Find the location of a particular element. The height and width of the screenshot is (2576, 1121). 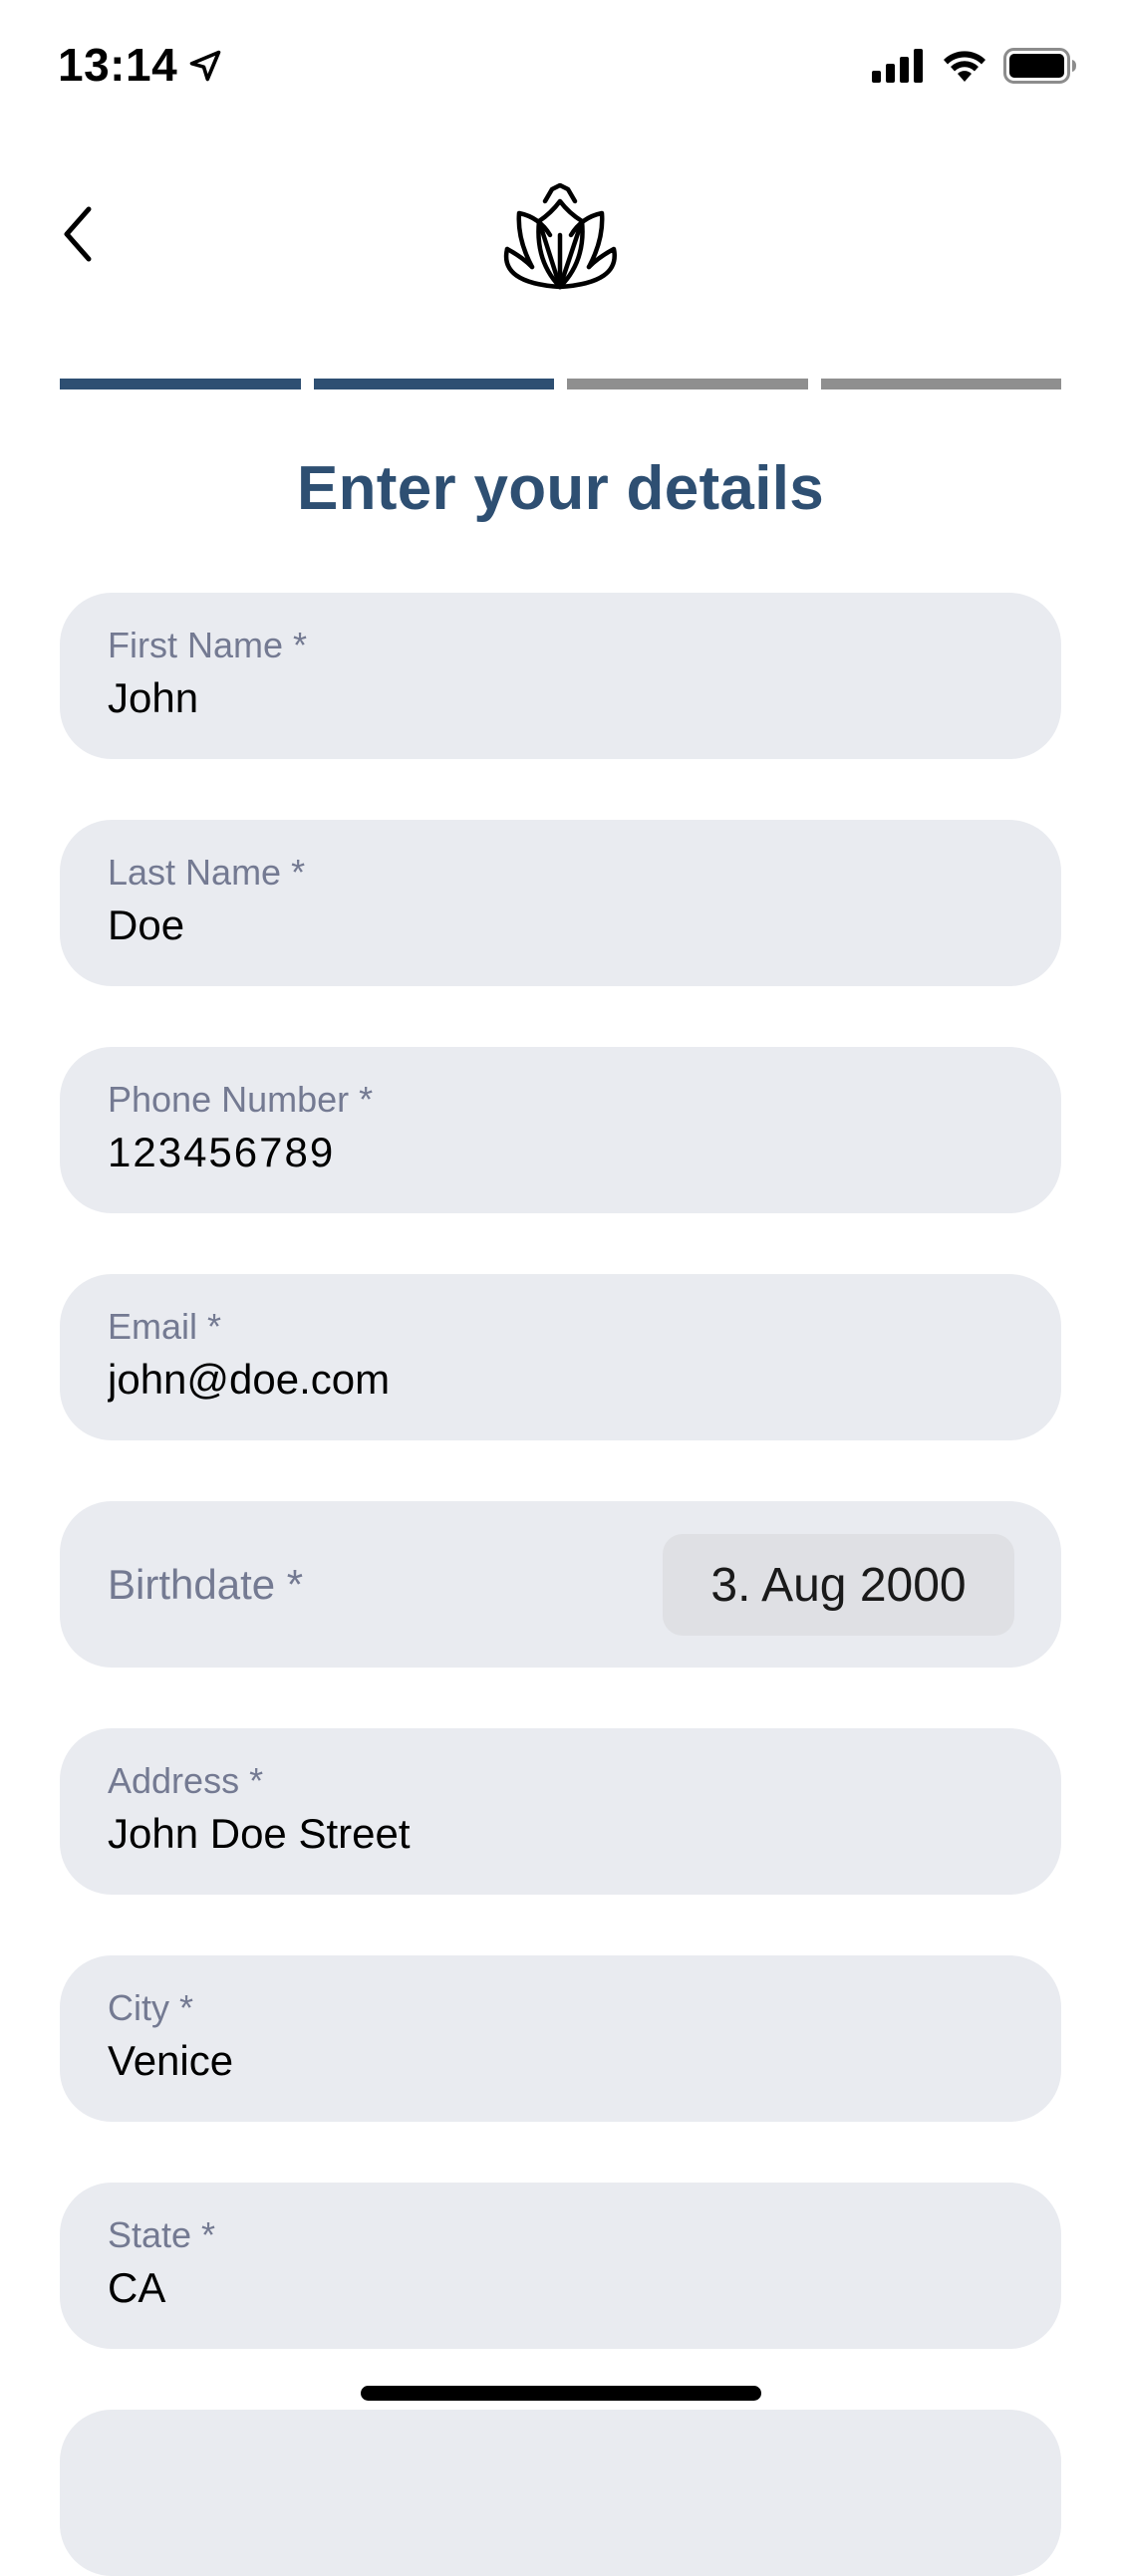

state-field: State * is located at coordinates (560, 2266).